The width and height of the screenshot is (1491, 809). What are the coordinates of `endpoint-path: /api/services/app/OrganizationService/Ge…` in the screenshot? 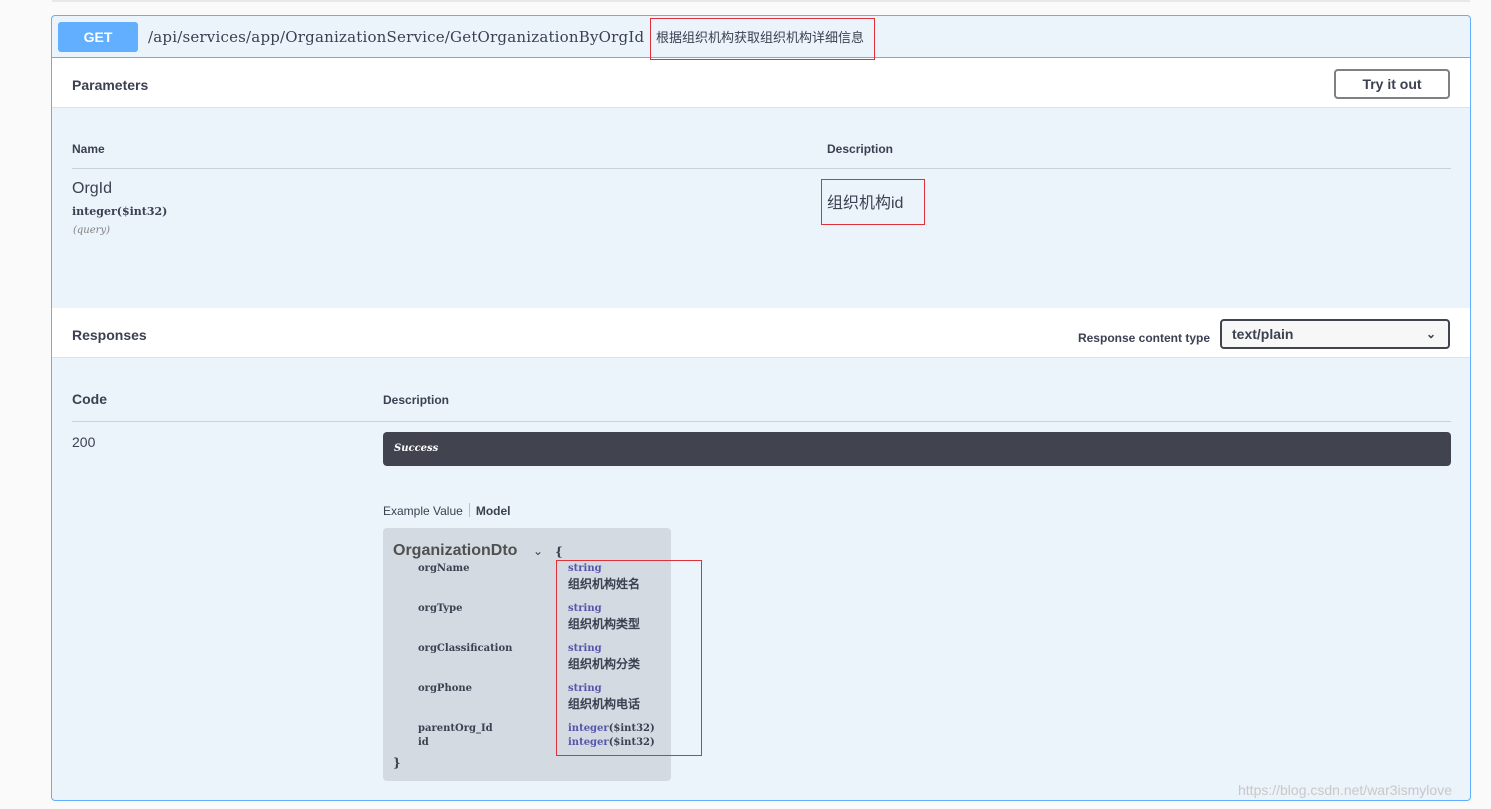 It's located at (396, 37).